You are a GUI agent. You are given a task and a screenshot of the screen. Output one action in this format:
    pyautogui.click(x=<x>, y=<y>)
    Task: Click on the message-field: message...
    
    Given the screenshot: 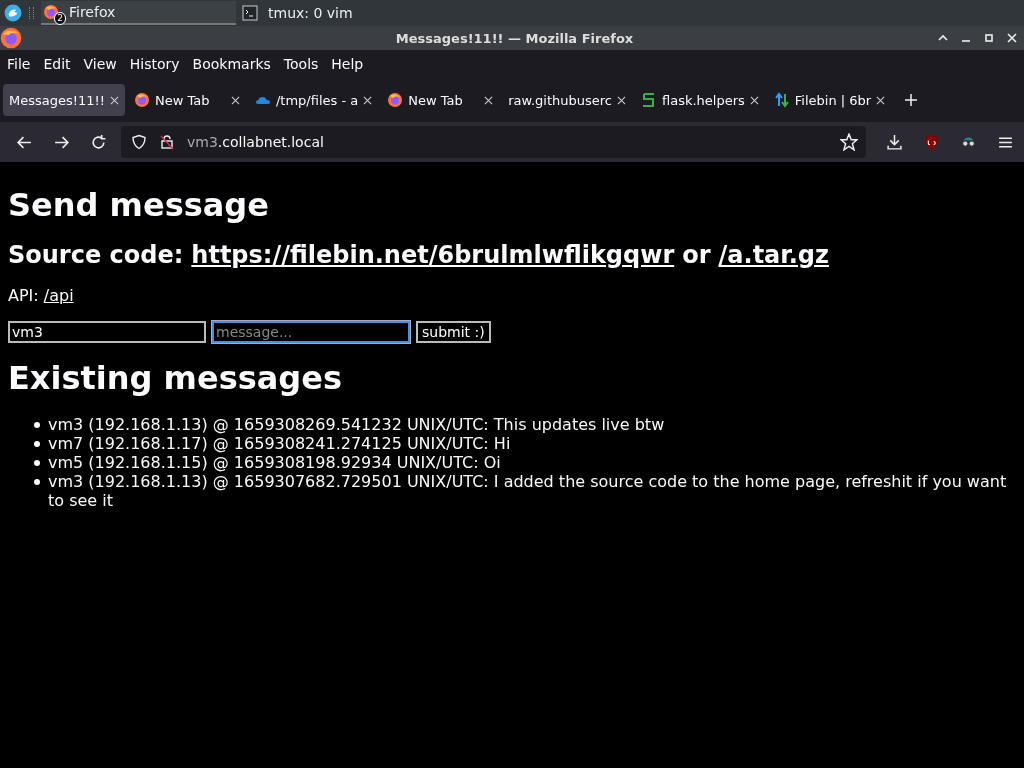 What is the action you would take?
    pyautogui.click(x=311, y=332)
    